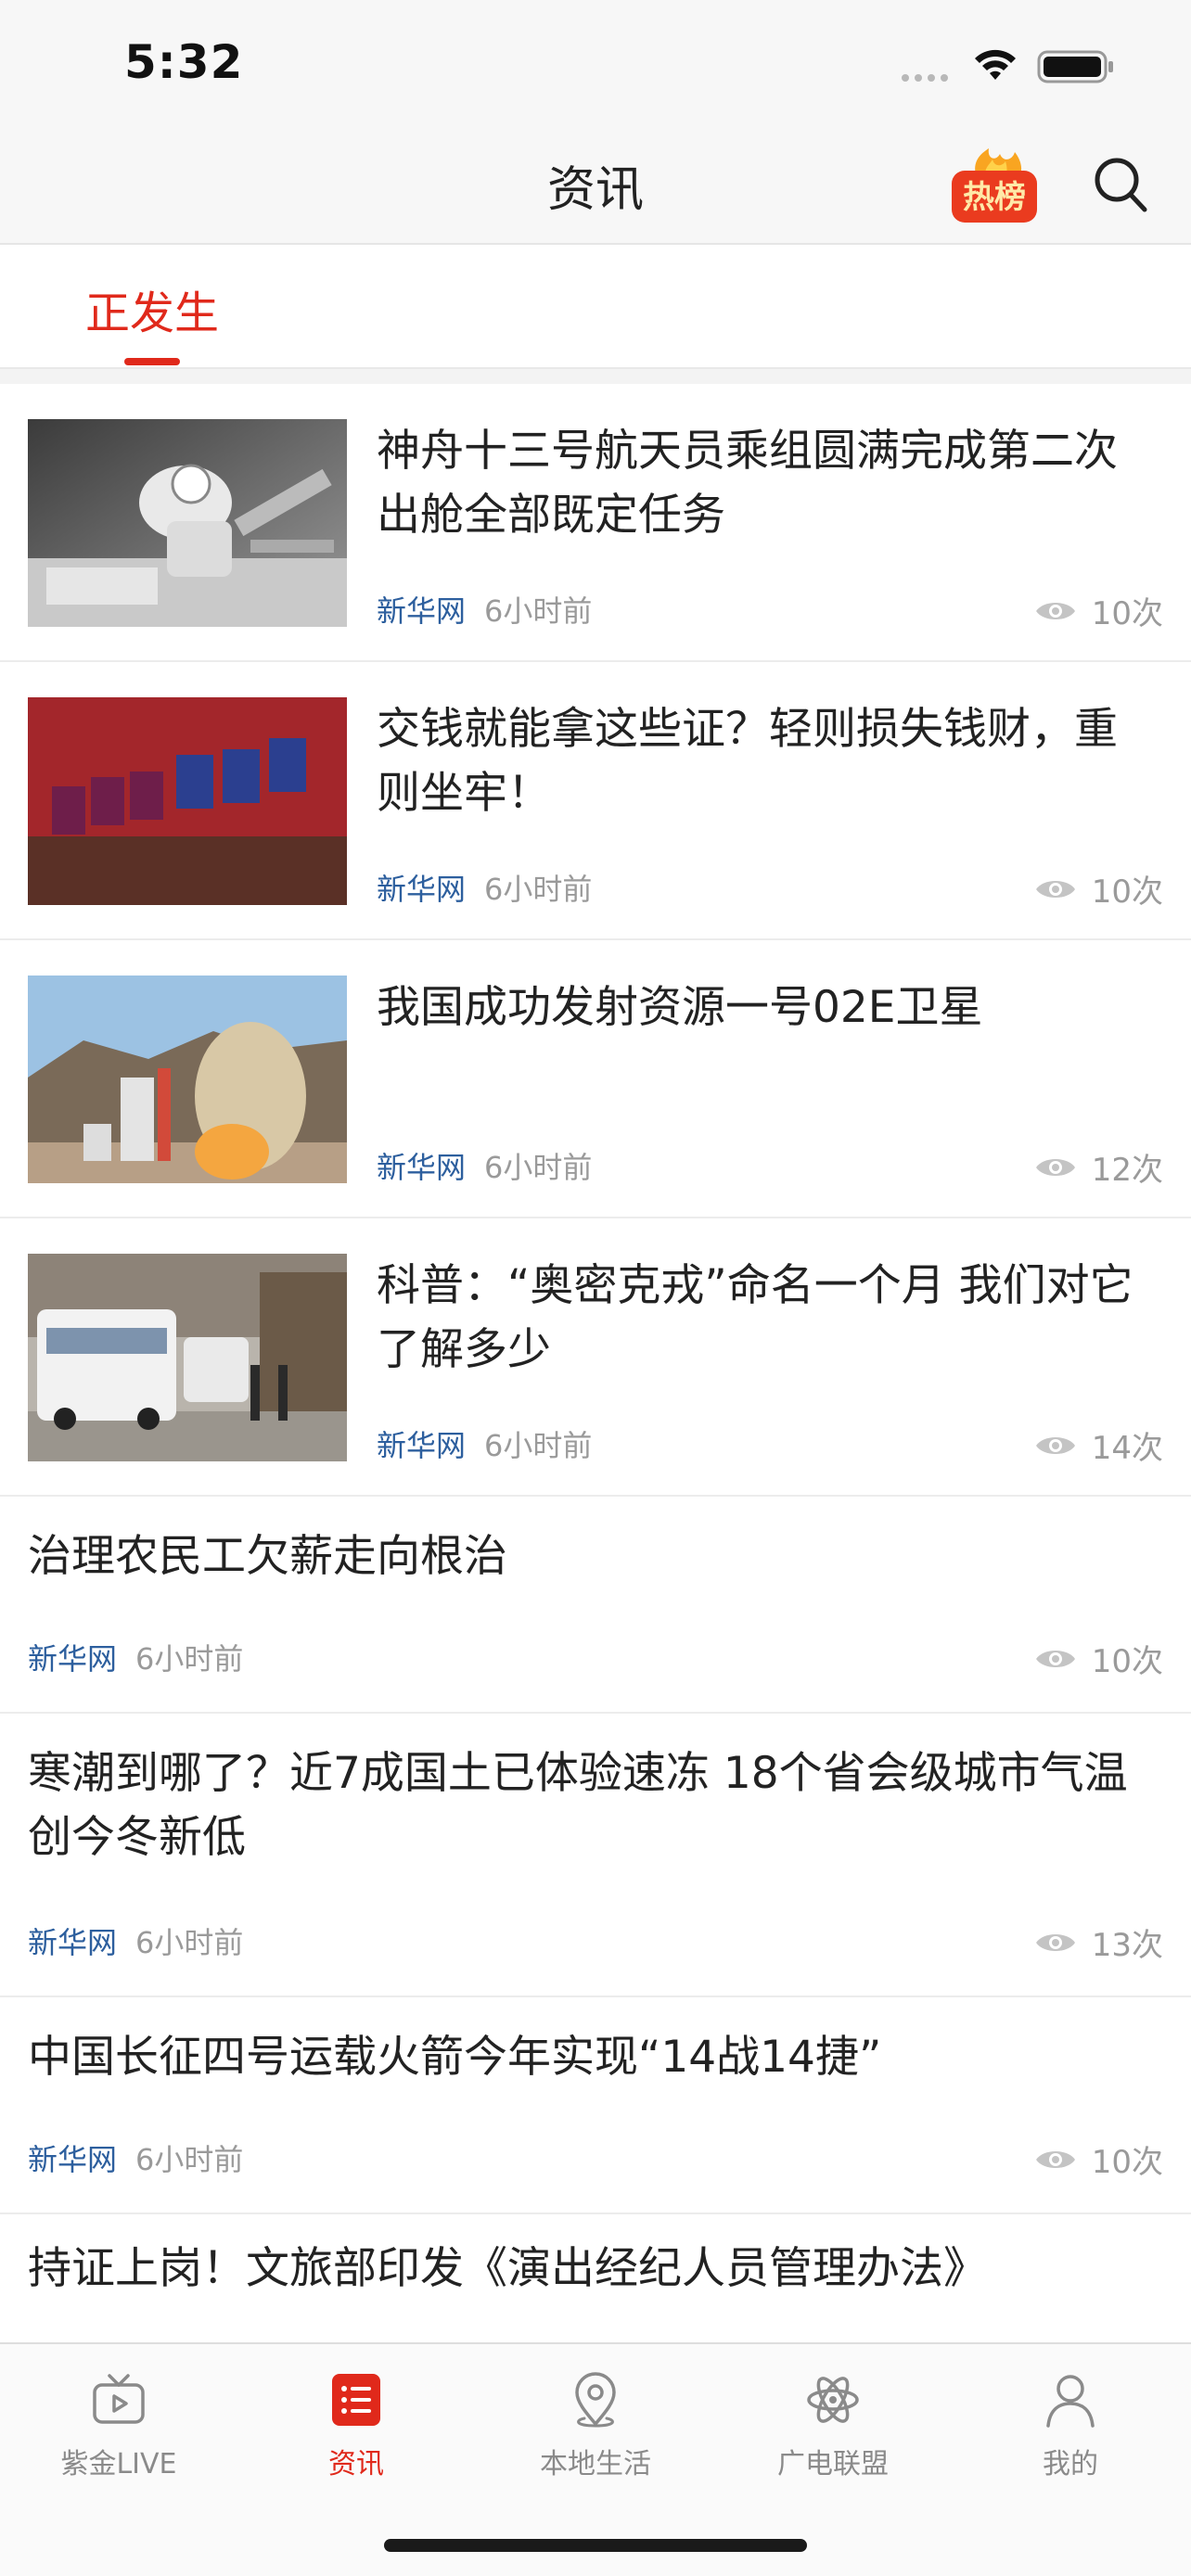  What do you see at coordinates (595, 376) in the screenshot?
I see `divider` at bounding box center [595, 376].